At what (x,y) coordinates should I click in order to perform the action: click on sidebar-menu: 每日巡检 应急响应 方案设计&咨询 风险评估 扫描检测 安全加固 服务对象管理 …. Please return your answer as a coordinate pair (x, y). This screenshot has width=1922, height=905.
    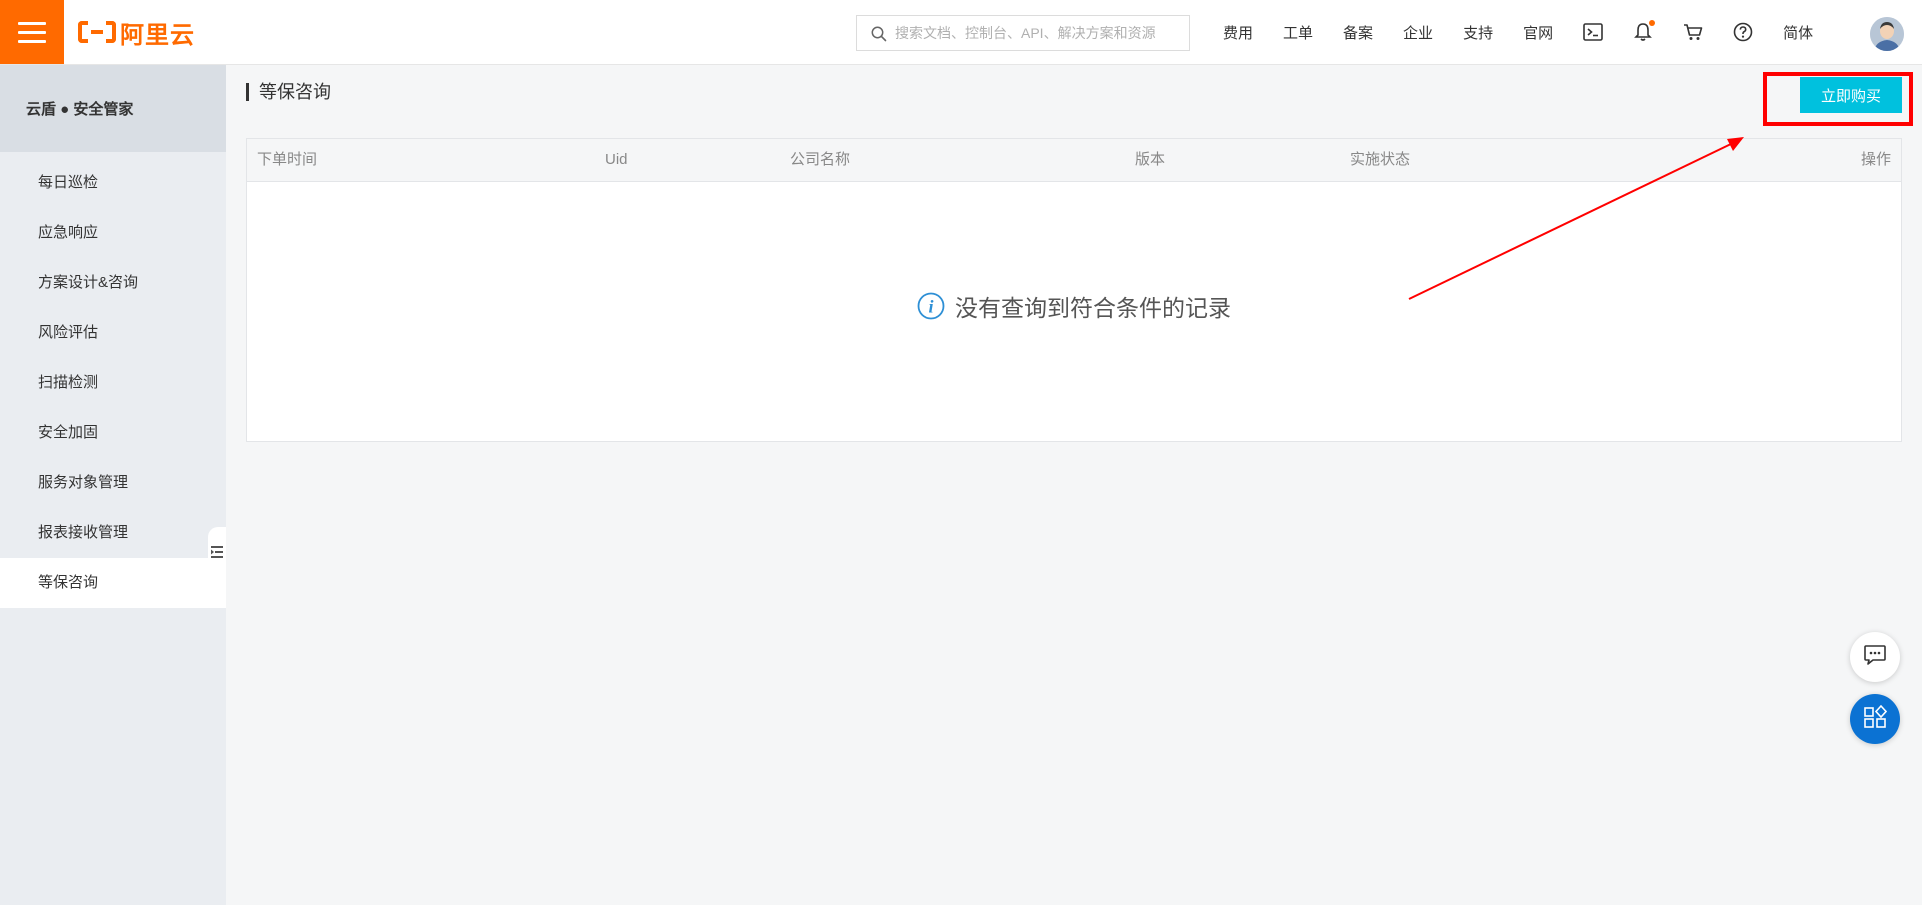
    Looking at the image, I should click on (113, 380).